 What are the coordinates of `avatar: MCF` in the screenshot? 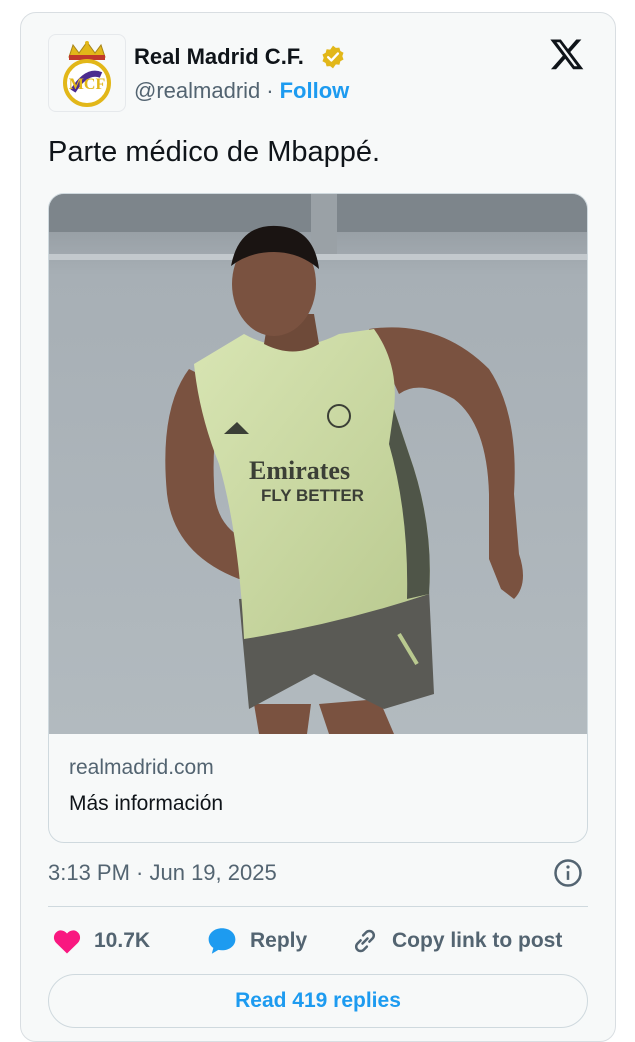 It's located at (87, 73).